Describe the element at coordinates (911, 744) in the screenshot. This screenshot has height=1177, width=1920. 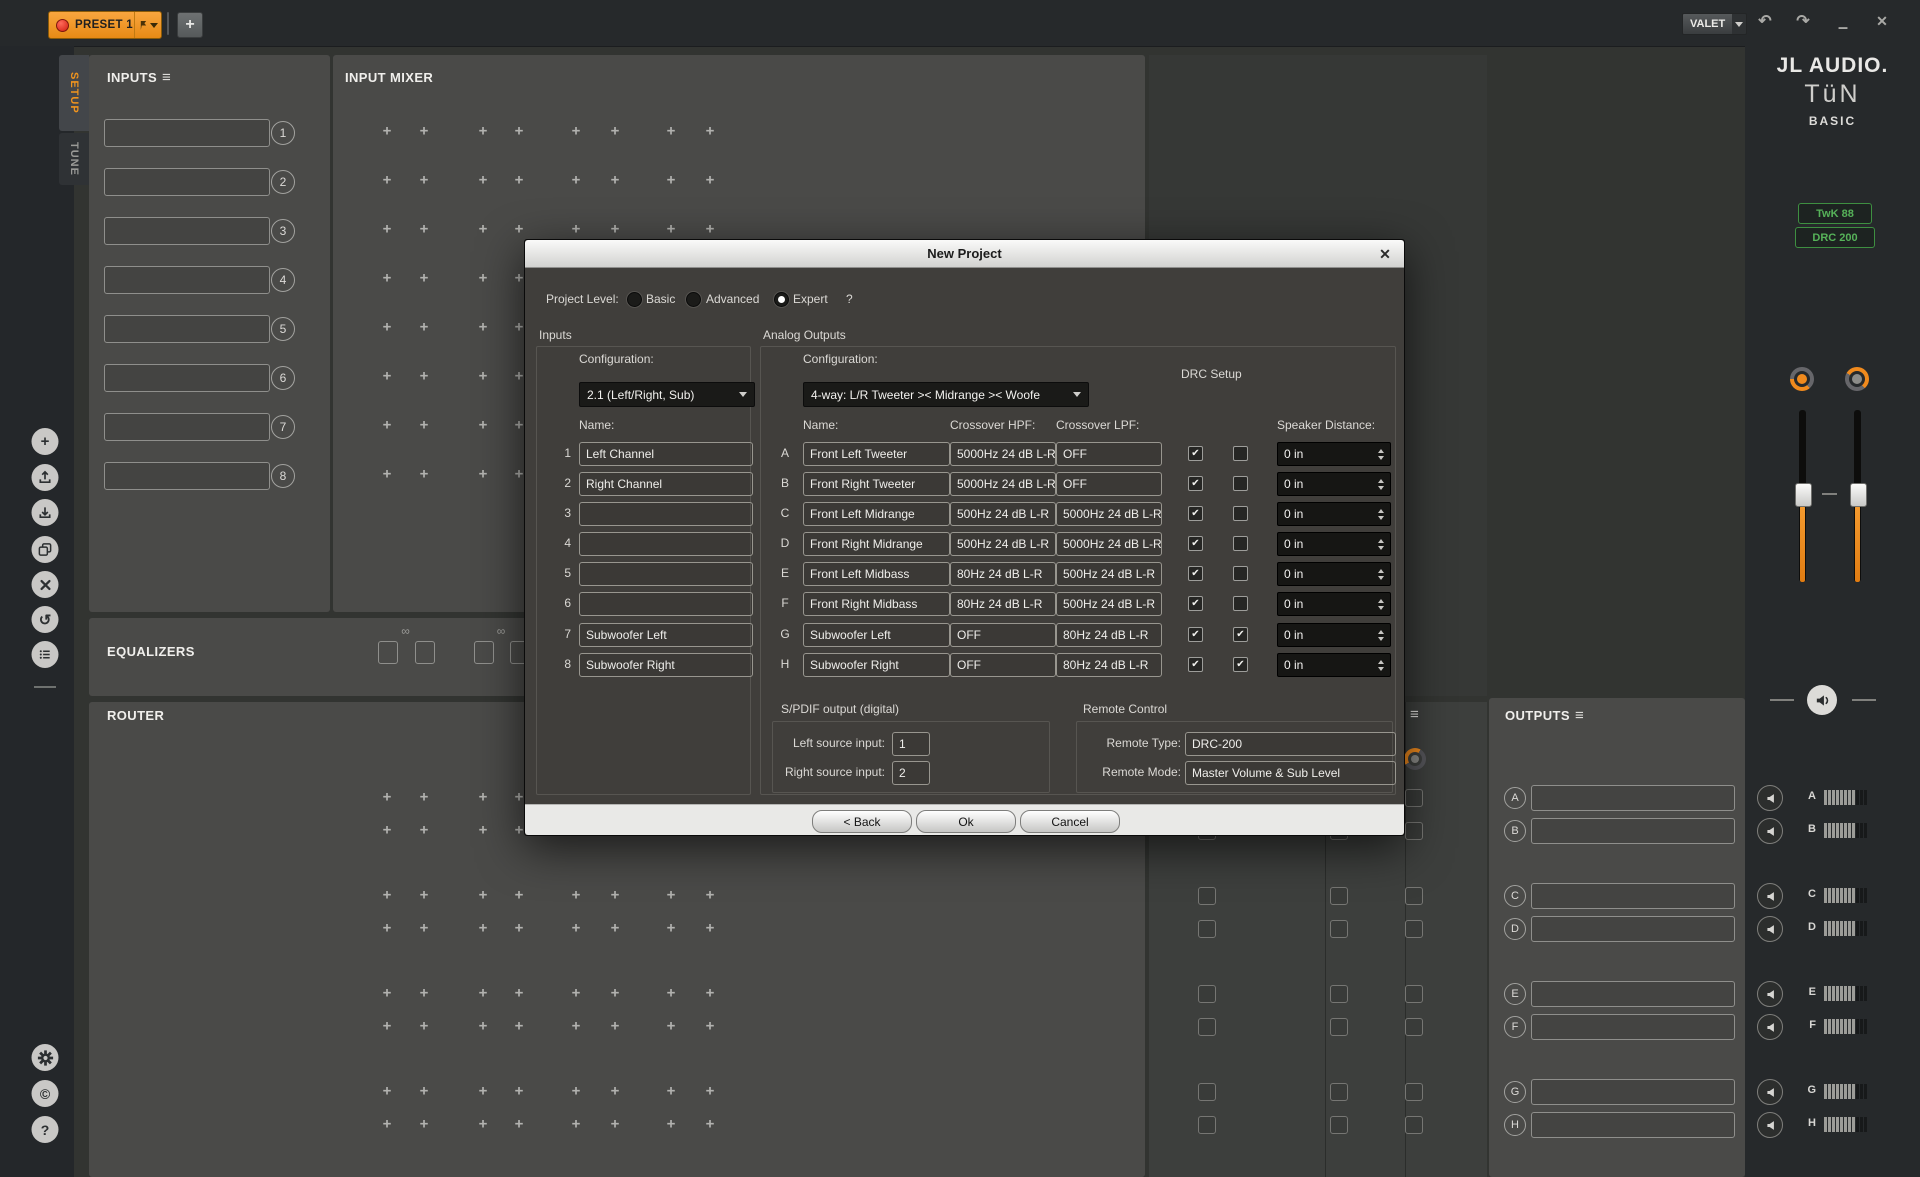
I see `spdif-left-field: 1` at that location.